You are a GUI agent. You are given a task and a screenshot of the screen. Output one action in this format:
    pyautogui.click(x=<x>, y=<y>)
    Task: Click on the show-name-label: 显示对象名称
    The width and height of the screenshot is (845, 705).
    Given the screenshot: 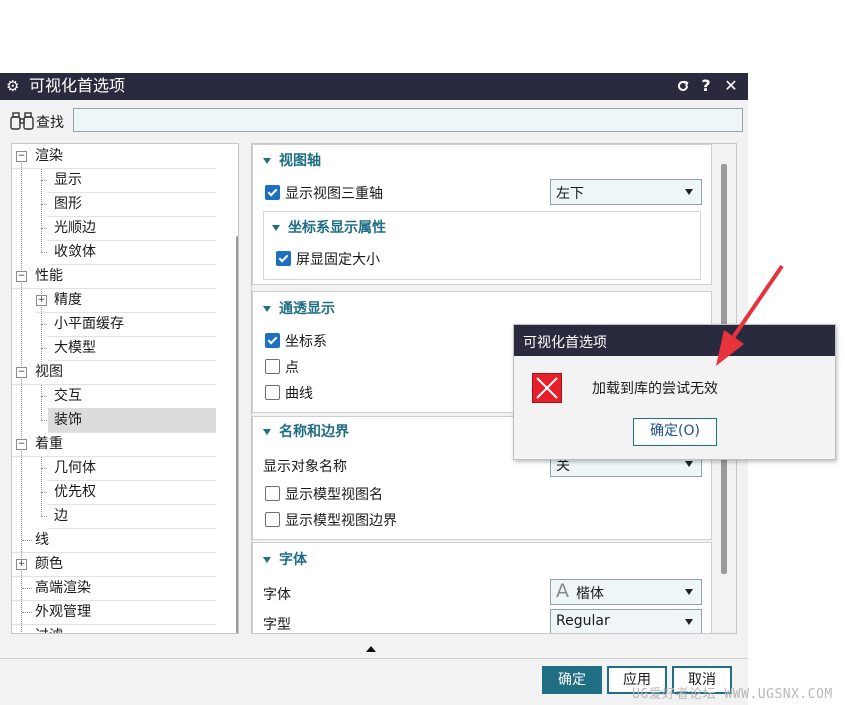 What is the action you would take?
    pyautogui.click(x=305, y=467)
    